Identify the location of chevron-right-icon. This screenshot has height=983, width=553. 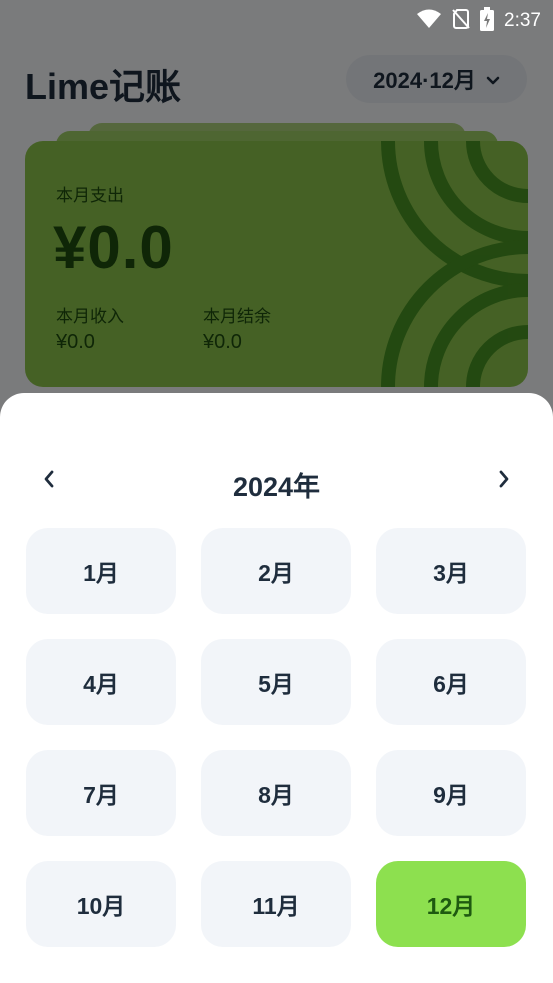
(504, 481).